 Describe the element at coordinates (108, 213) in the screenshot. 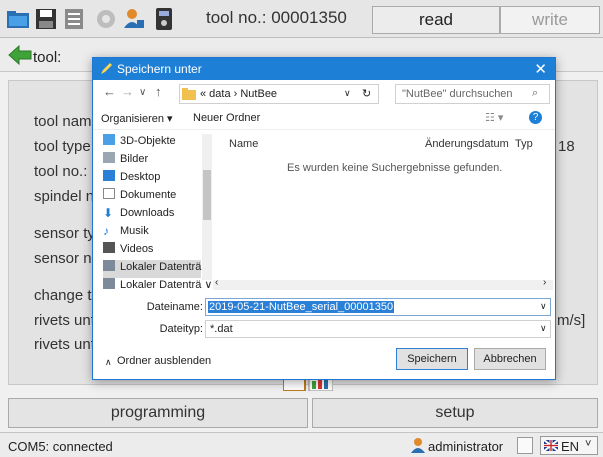

I see `download-icon: ⬇` at that location.